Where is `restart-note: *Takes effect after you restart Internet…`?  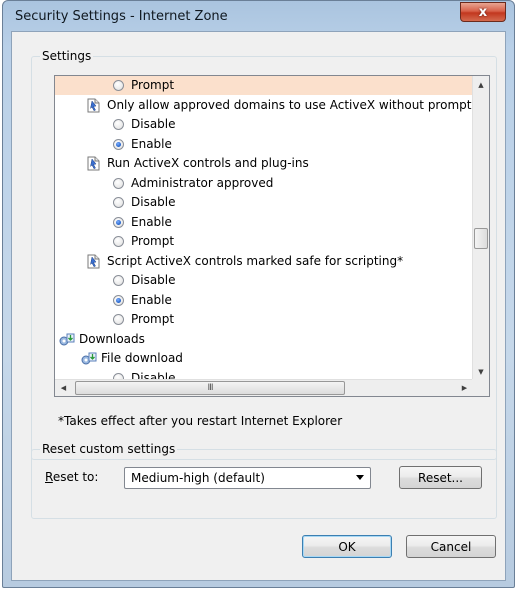
restart-note: *Takes effect after you restart Internet… is located at coordinates (200, 421).